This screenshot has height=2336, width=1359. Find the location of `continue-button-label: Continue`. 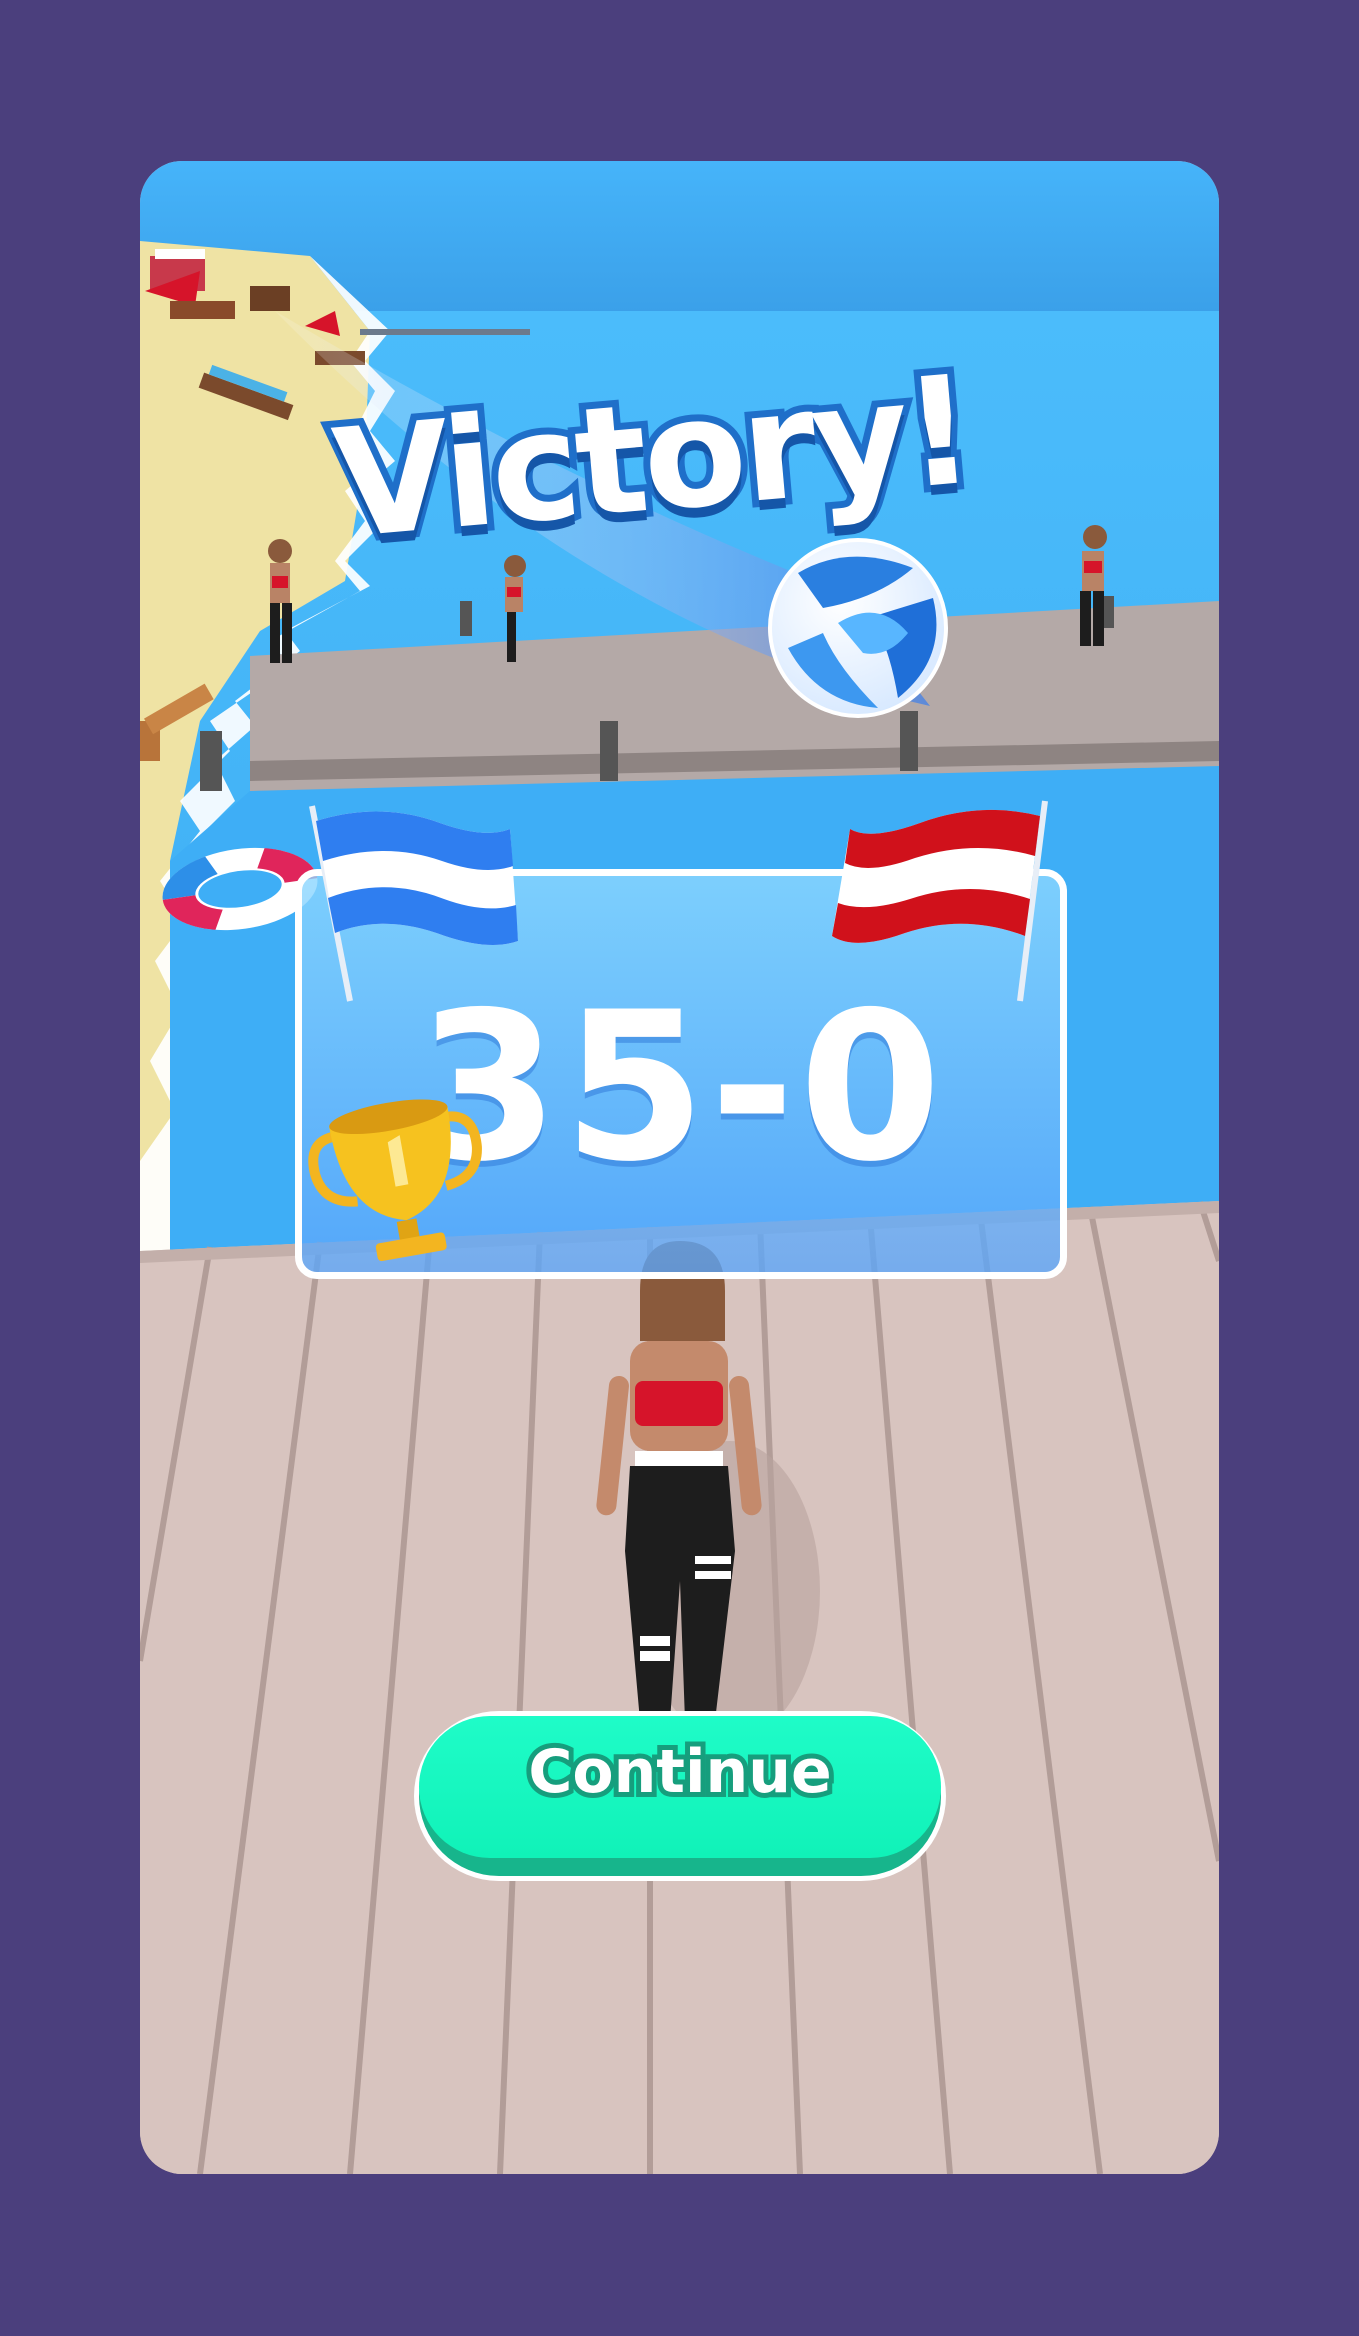

continue-button-label: Continue is located at coordinates (679, 1772).